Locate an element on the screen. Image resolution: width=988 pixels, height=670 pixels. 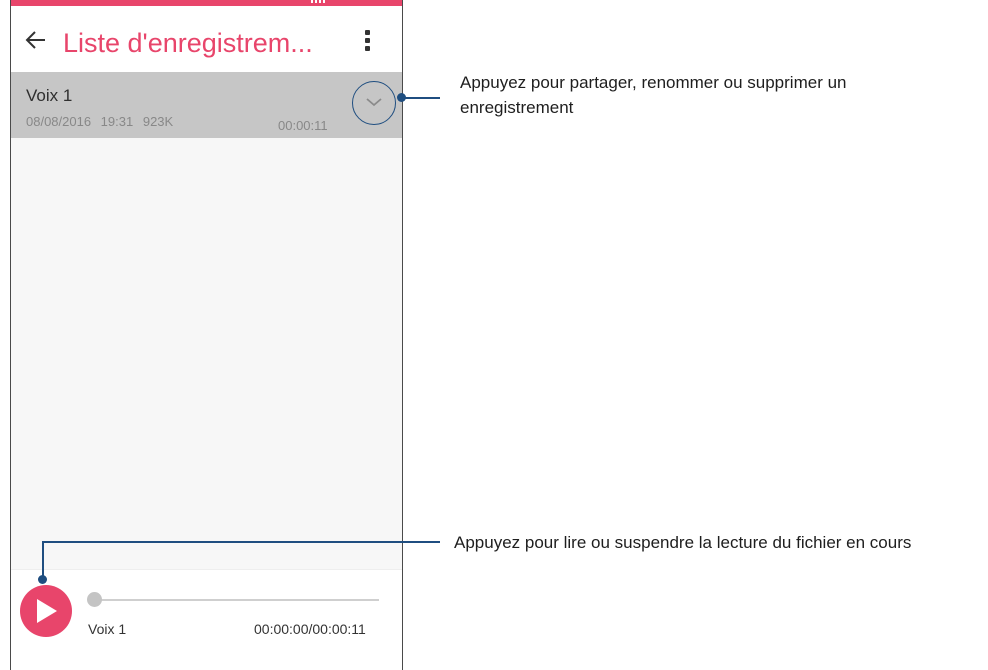
recording-size: 923K is located at coordinates (158, 121).